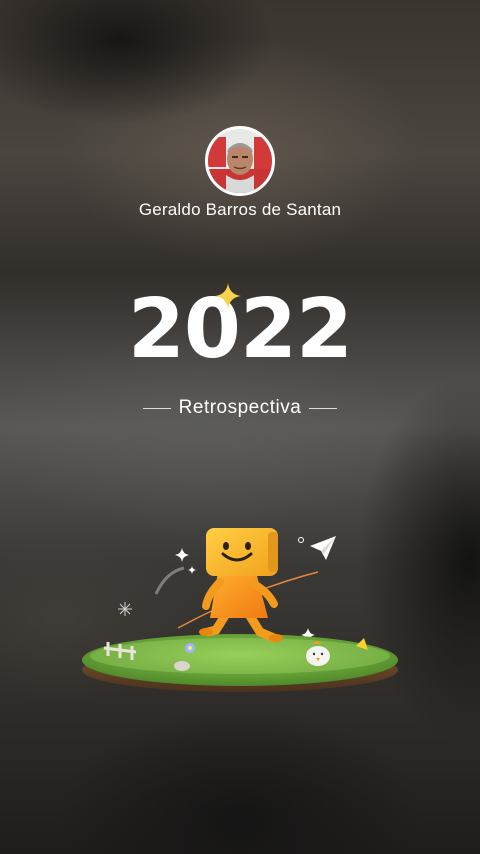 Image resolution: width=480 pixels, height=854 pixels. What do you see at coordinates (156, 408) in the screenshot?
I see `divider-left` at bounding box center [156, 408].